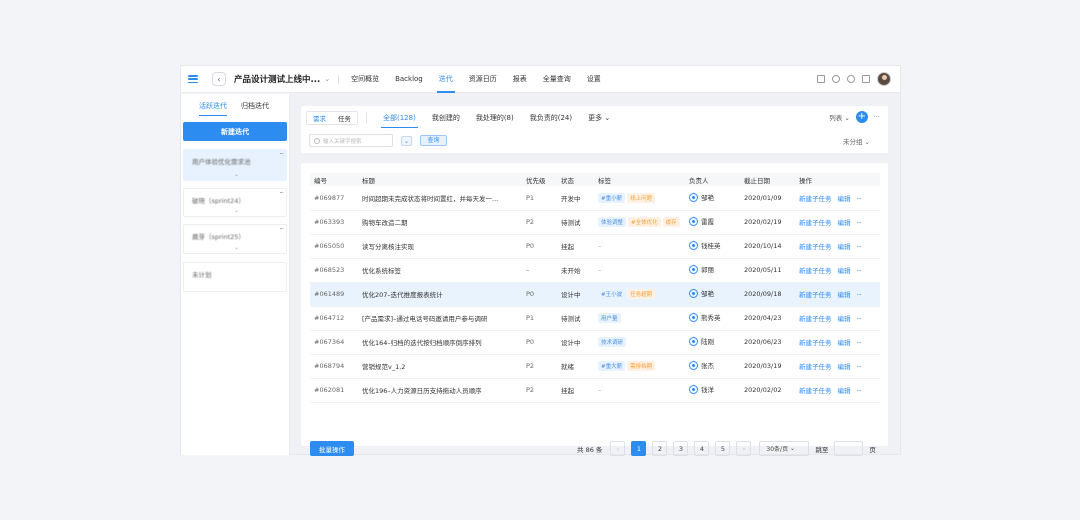 This screenshot has width=1080, height=520. I want to click on iteration-item: 晨芽（sprint25） ··· ⌄, so click(235, 239).